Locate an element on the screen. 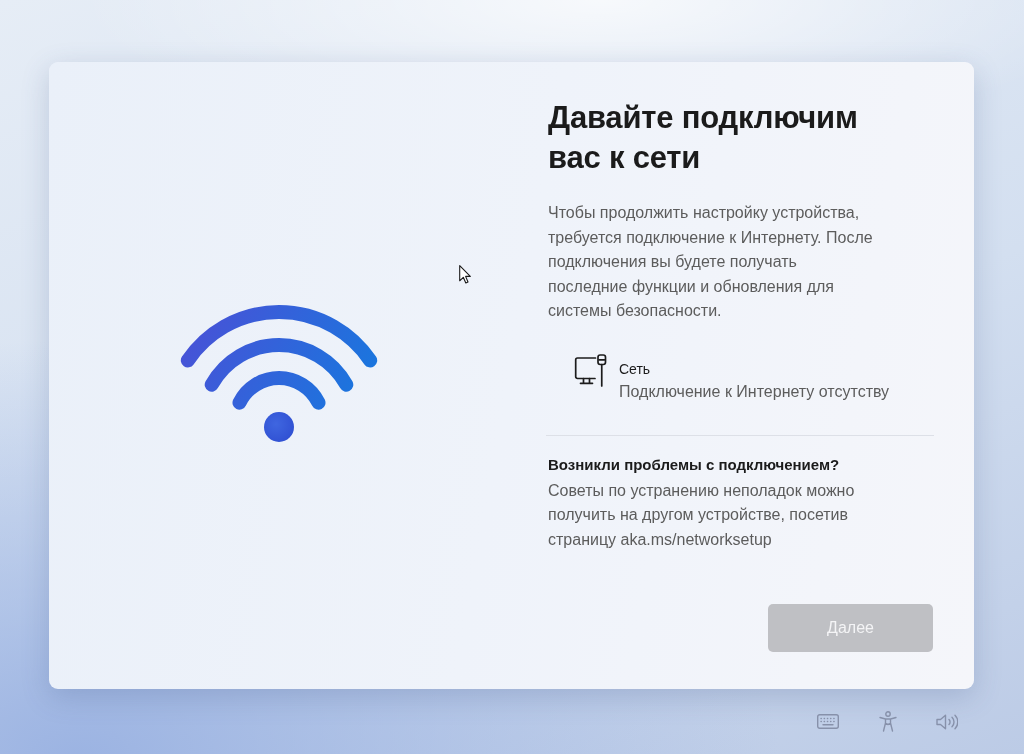 This screenshot has height=754, width=1024. help-text: Советы по устранению неполадок можно получить на другом устройстве, посетив страницу aka.ms/networksetup is located at coordinates (702, 515).